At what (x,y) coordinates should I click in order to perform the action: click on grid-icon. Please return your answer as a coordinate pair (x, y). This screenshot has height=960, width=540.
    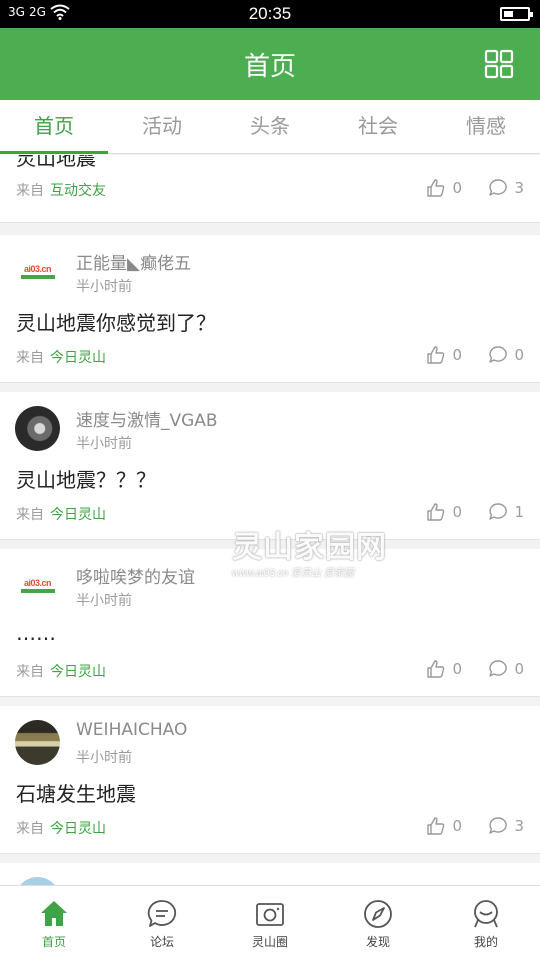
    Looking at the image, I should click on (499, 64).